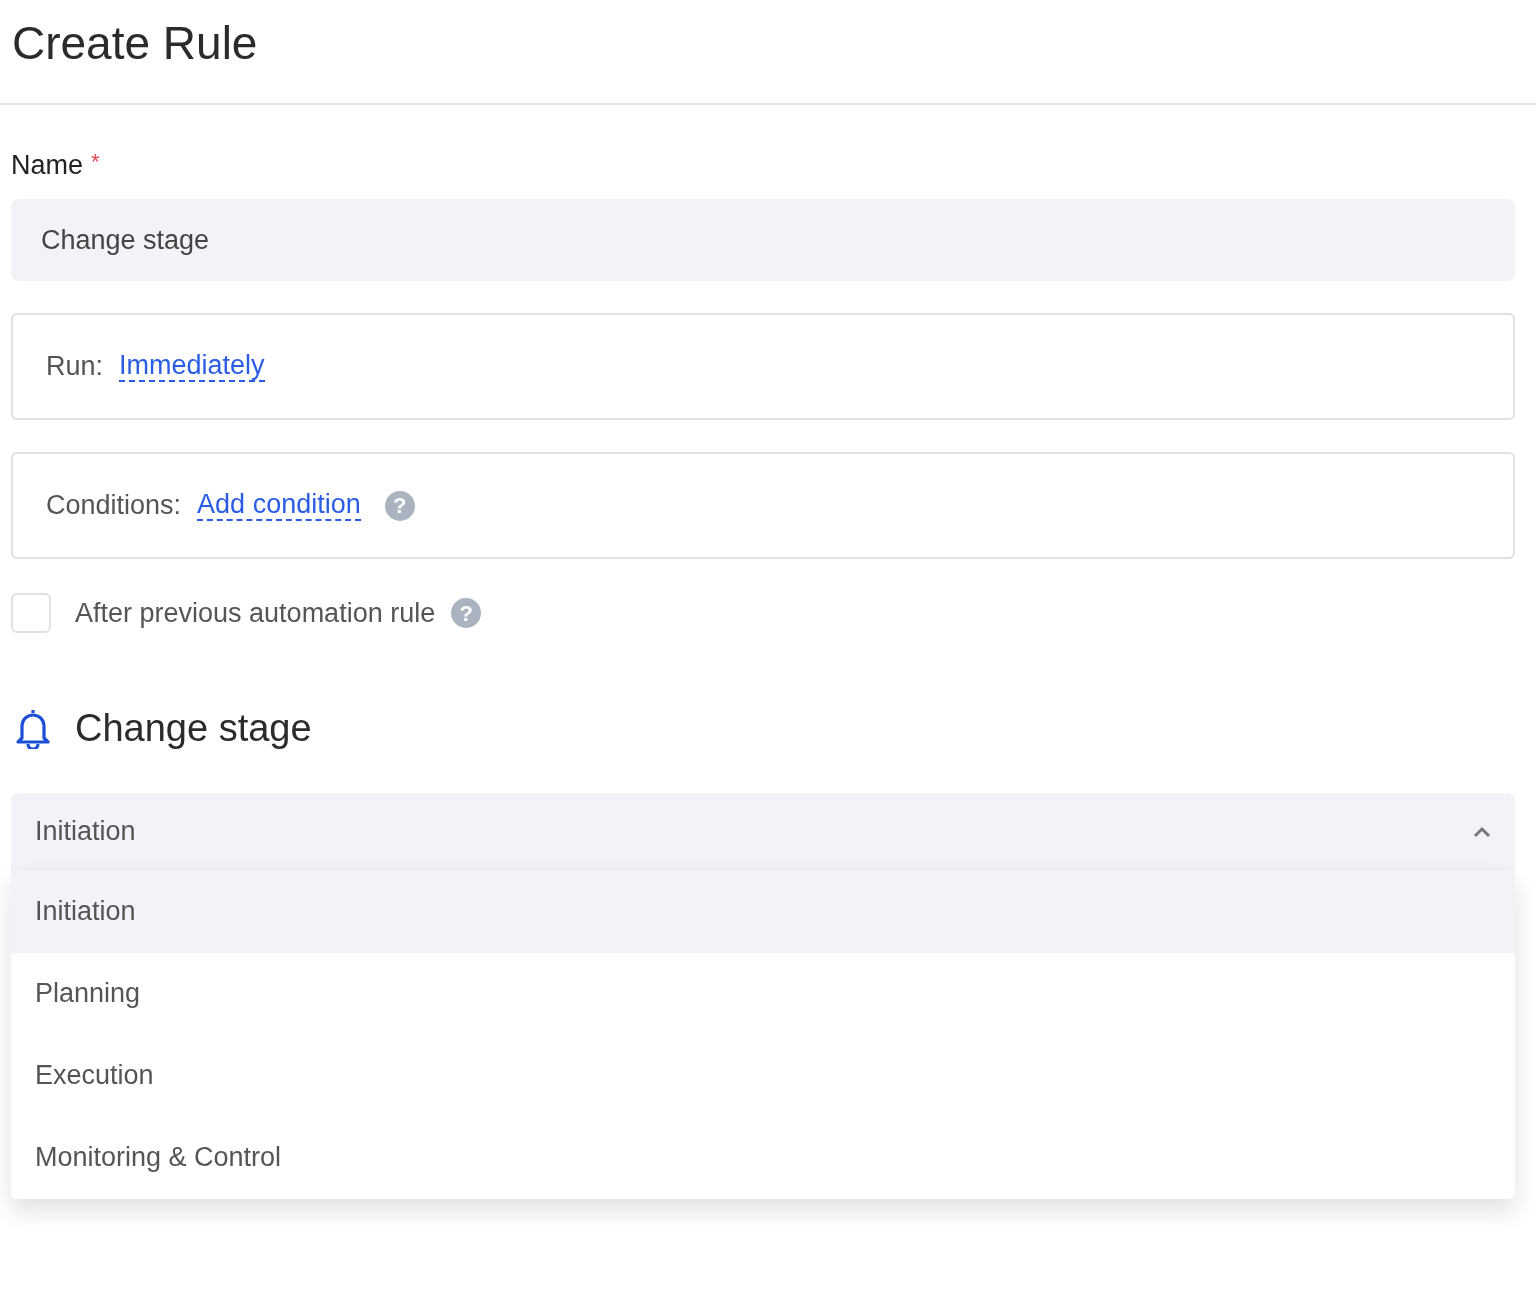  I want to click on name-input: Change stage, so click(763, 240).